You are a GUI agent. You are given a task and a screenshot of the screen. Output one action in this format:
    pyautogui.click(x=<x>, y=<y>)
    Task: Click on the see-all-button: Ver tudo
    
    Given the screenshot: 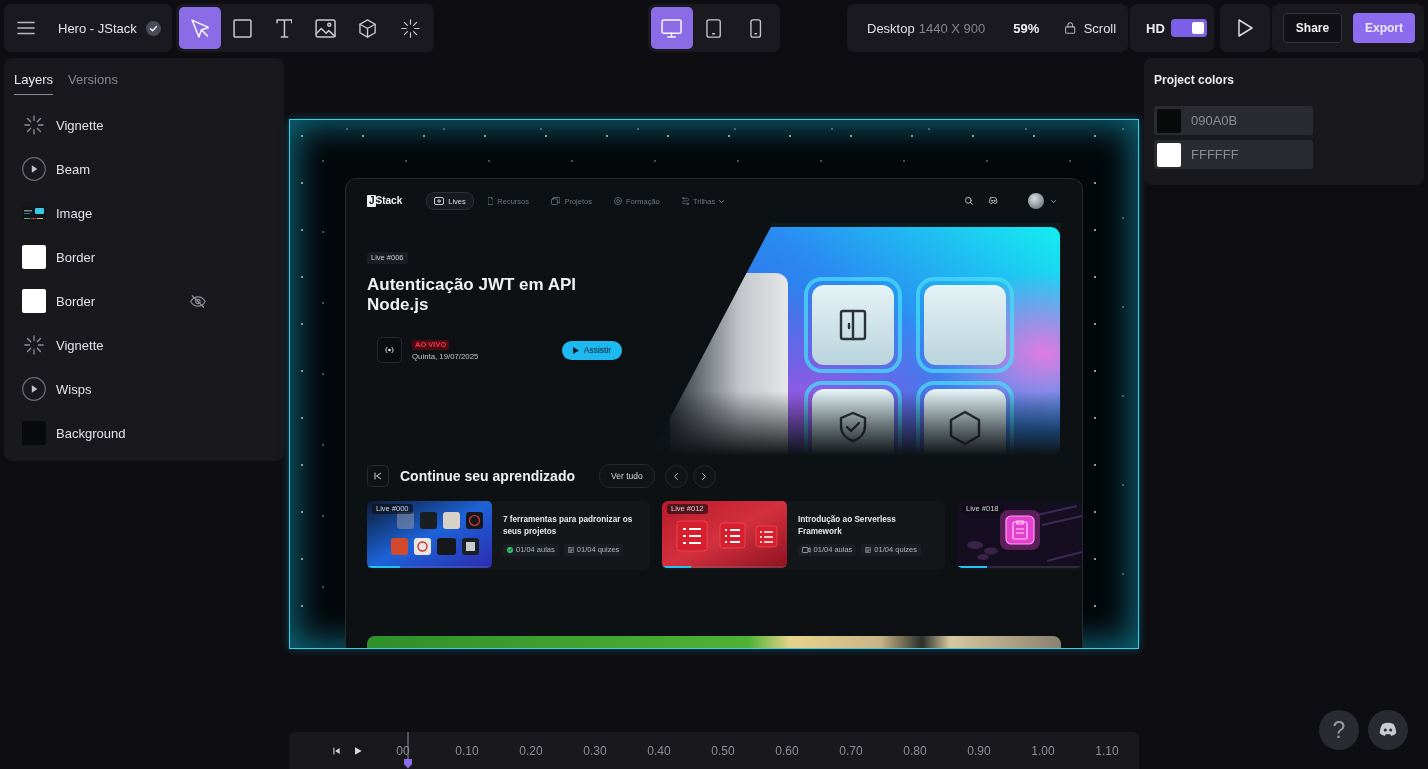 What is the action you would take?
    pyautogui.click(x=627, y=476)
    